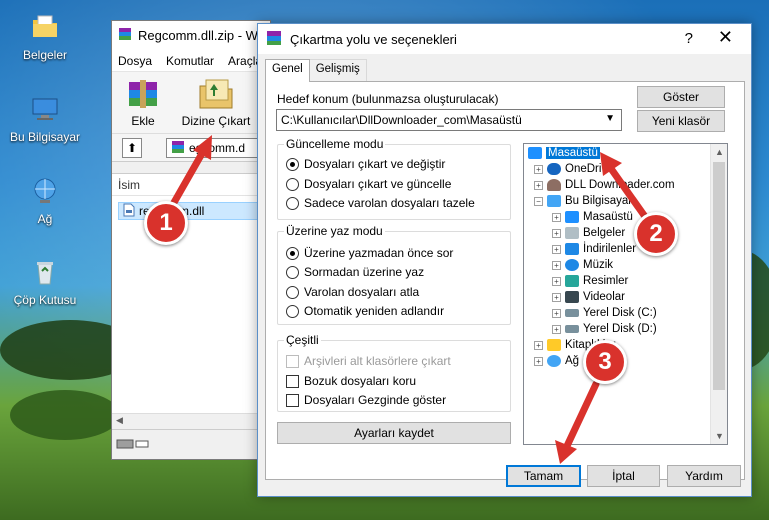  What do you see at coordinates (45, 118) in the screenshot?
I see `desktop-icon-this-pc: Bu Bilgisayar` at bounding box center [45, 118].